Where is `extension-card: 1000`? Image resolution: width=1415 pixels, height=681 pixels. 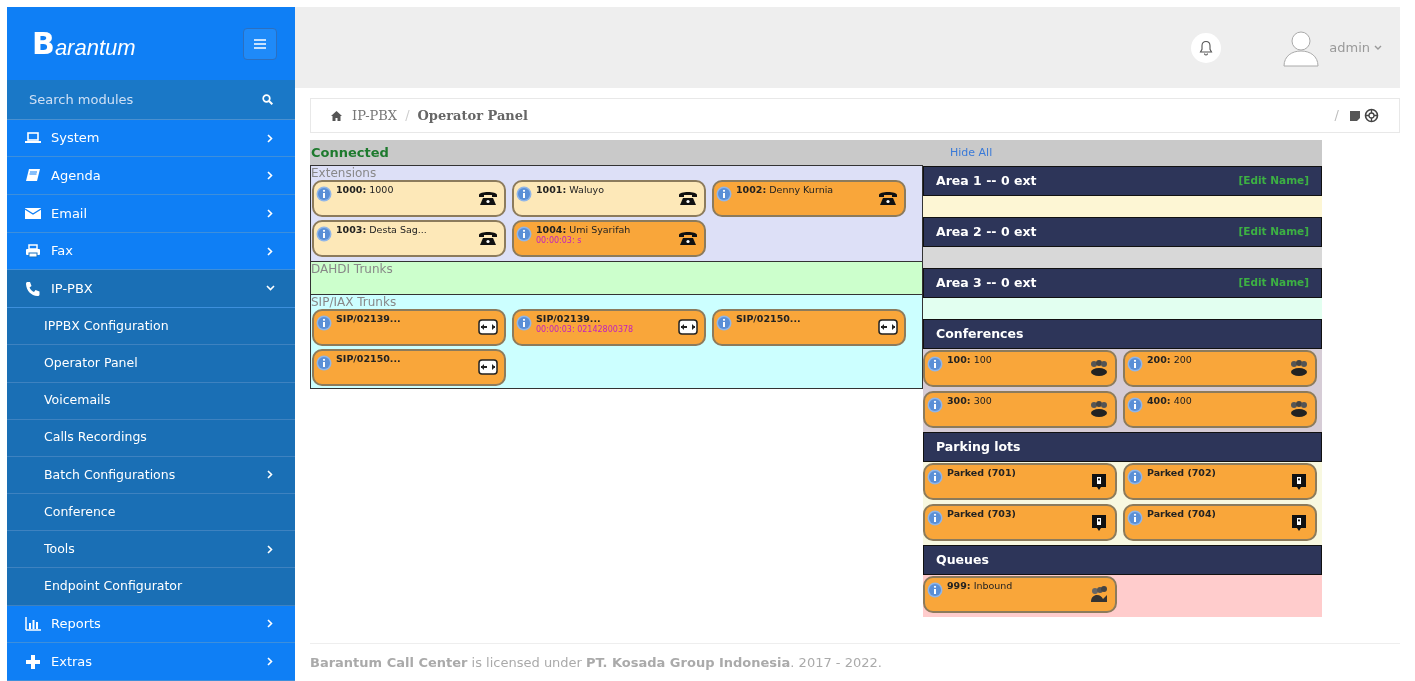 extension-card: 1000 is located at coordinates (409, 198).